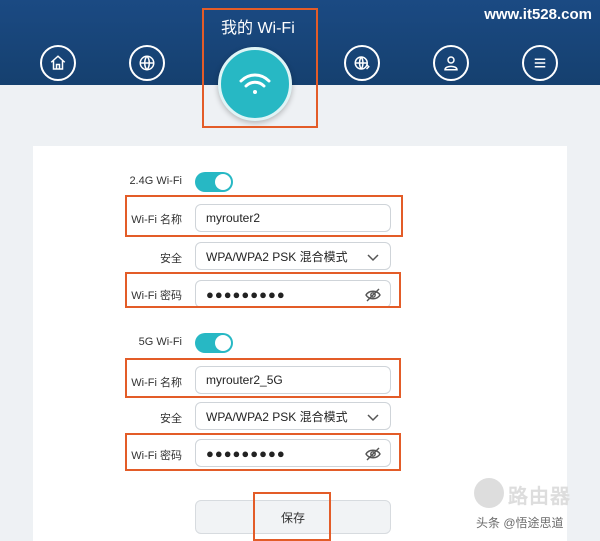 This screenshot has width=600, height=541. What do you see at coordinates (293, 294) in the screenshot?
I see `wifi24-password-input: ●●●●●●●●●` at bounding box center [293, 294].